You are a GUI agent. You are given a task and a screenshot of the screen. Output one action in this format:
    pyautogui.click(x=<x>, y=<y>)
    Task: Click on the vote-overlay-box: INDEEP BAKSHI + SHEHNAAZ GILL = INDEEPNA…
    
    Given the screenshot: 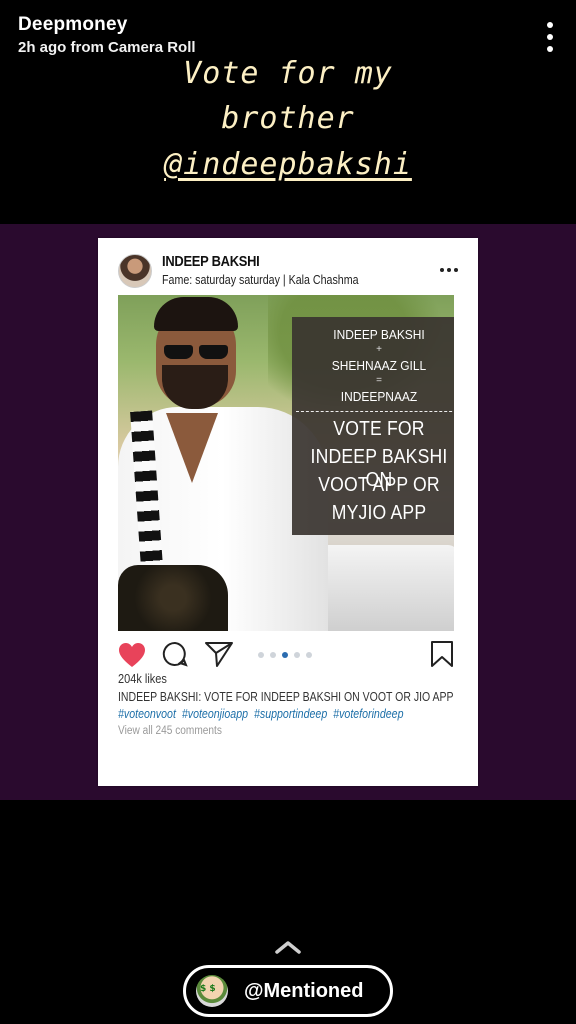 What is the action you would take?
    pyautogui.click(x=373, y=426)
    